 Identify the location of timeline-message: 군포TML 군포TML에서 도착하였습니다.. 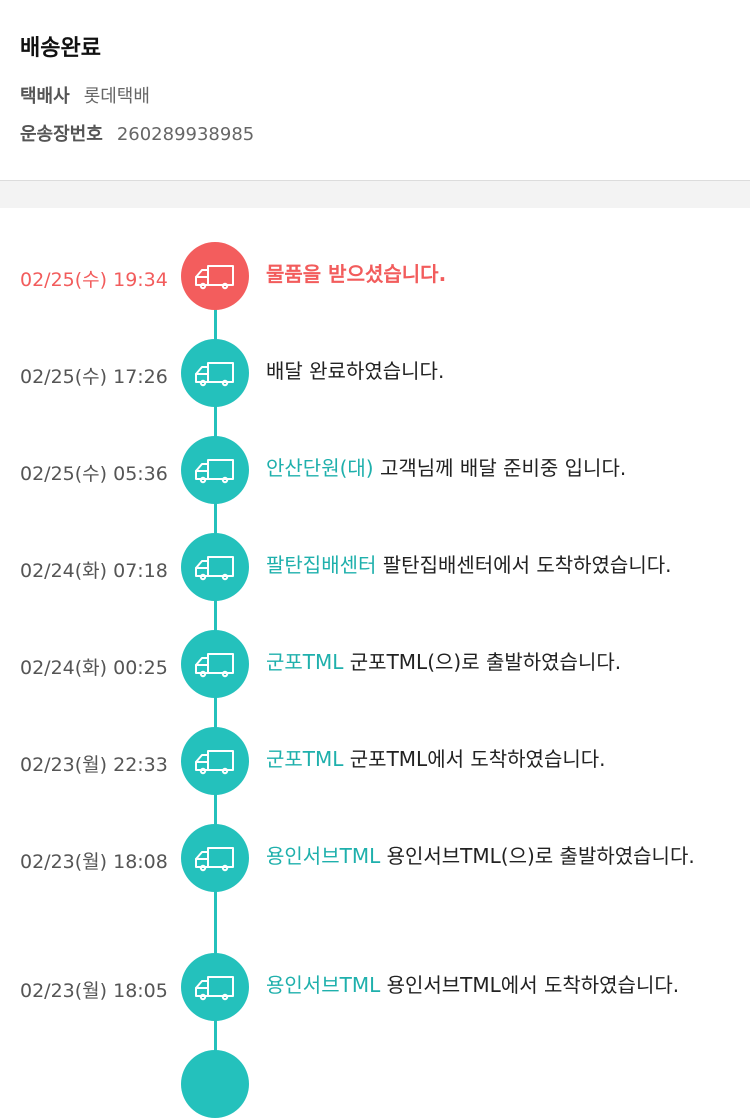
(501, 759).